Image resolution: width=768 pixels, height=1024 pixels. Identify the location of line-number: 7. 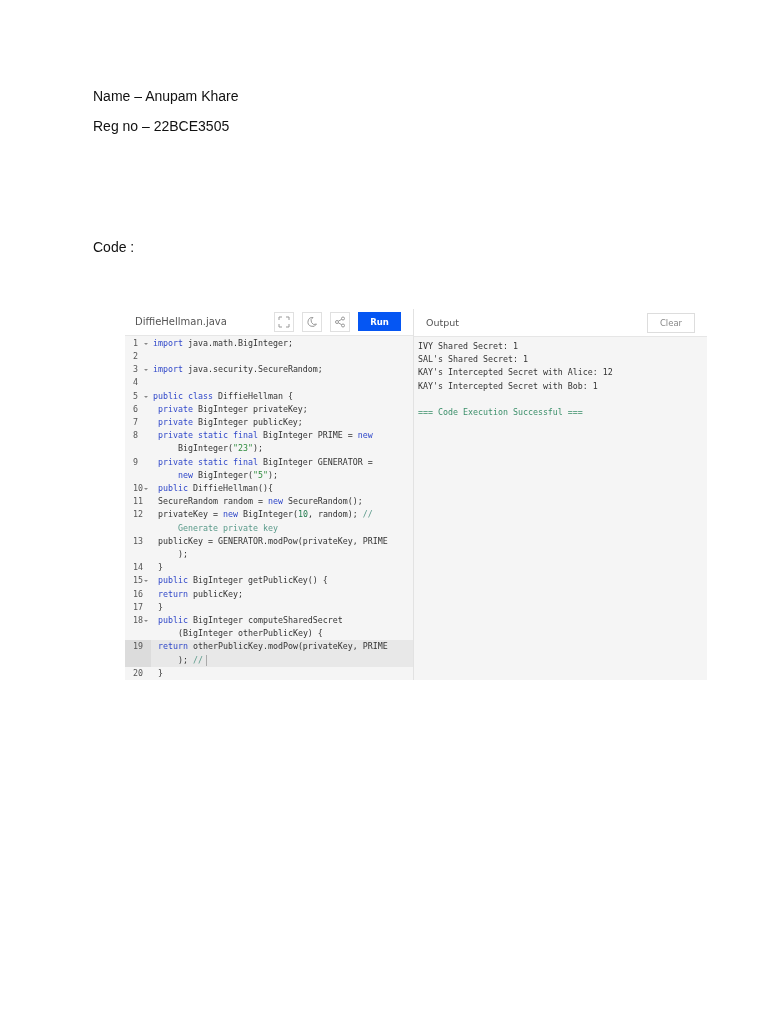
(135, 422).